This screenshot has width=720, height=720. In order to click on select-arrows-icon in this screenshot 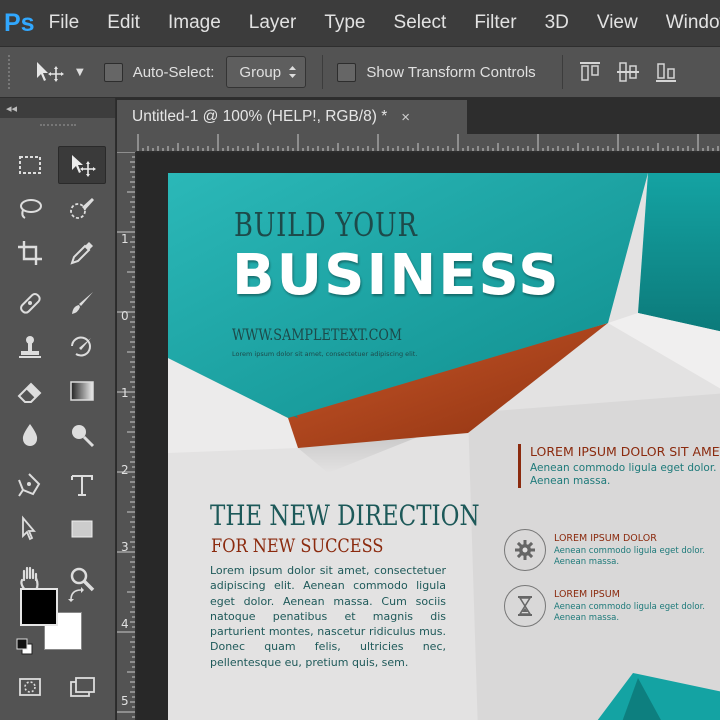, I will do `click(293, 72)`.